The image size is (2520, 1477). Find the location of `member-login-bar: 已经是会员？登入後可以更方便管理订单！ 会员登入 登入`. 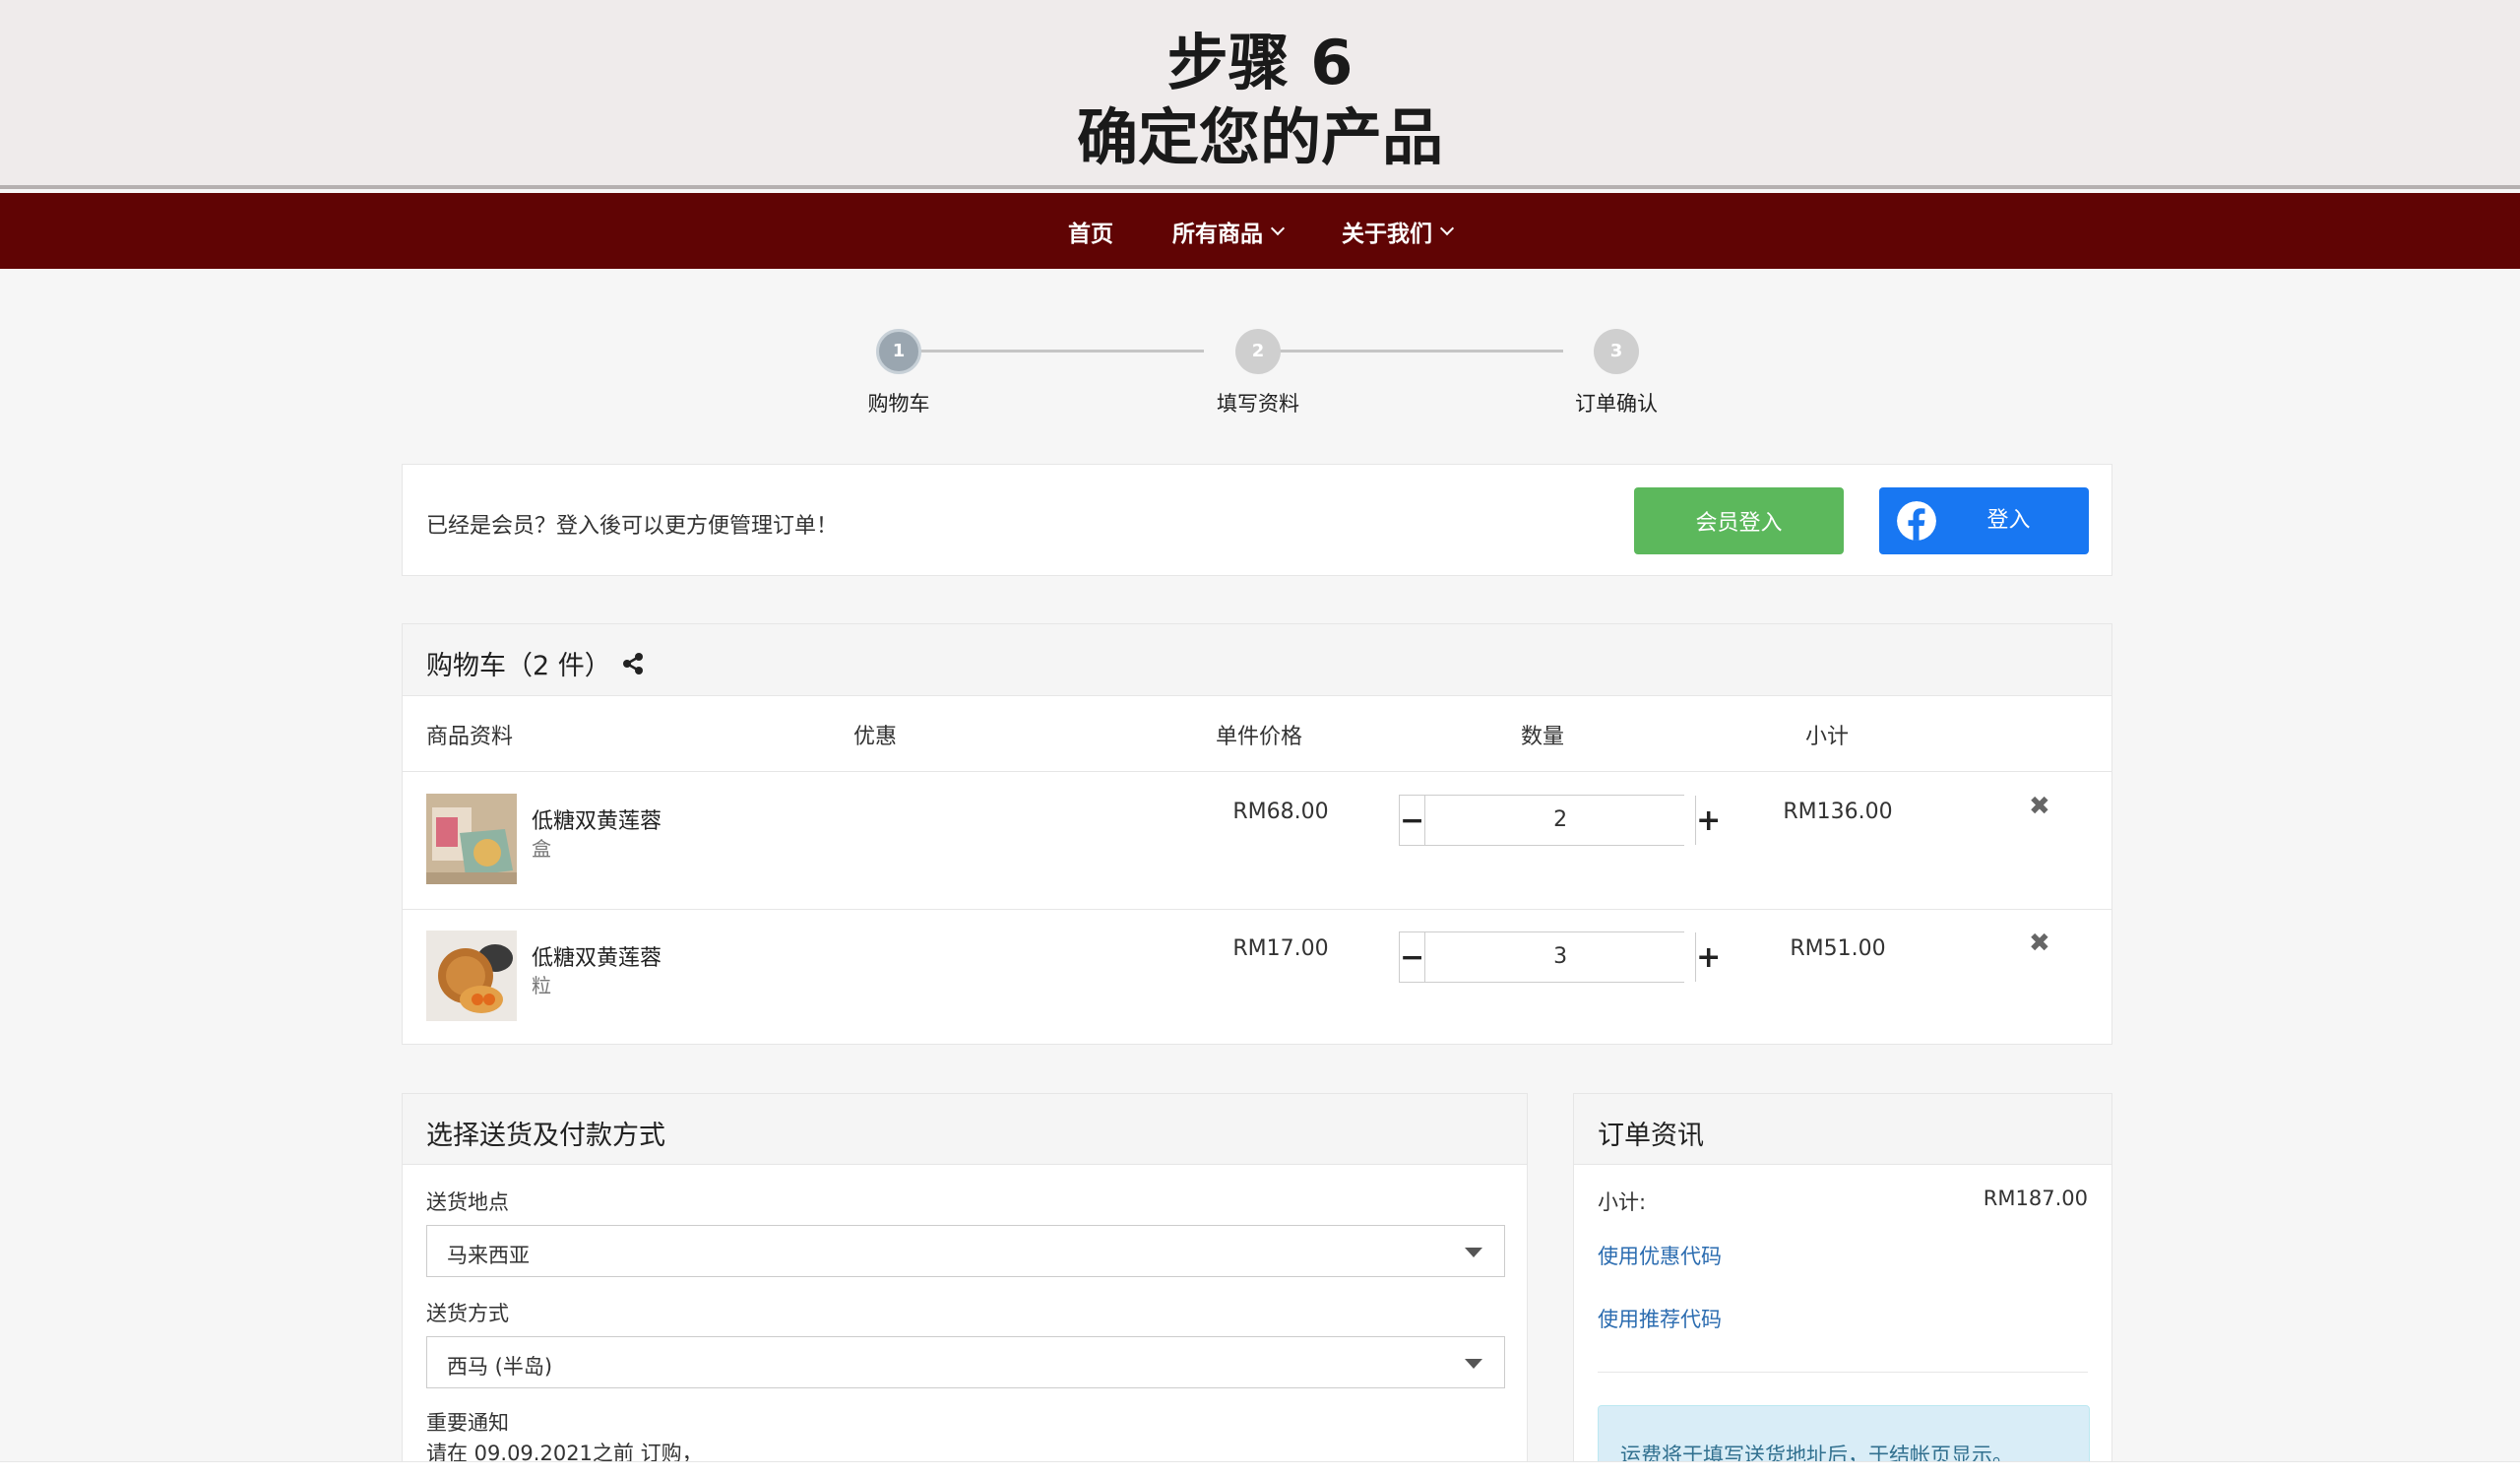

member-login-bar: 已经是会员？登入後可以更方便管理订单！ 会员登入 登入 is located at coordinates (1257, 520).